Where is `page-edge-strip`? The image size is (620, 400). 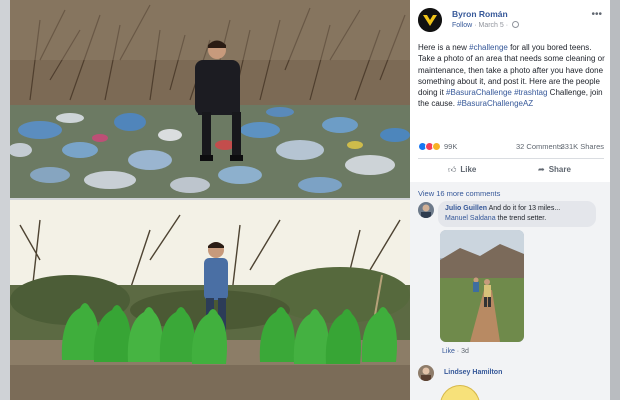
page-edge-strip is located at coordinates (615, 200).